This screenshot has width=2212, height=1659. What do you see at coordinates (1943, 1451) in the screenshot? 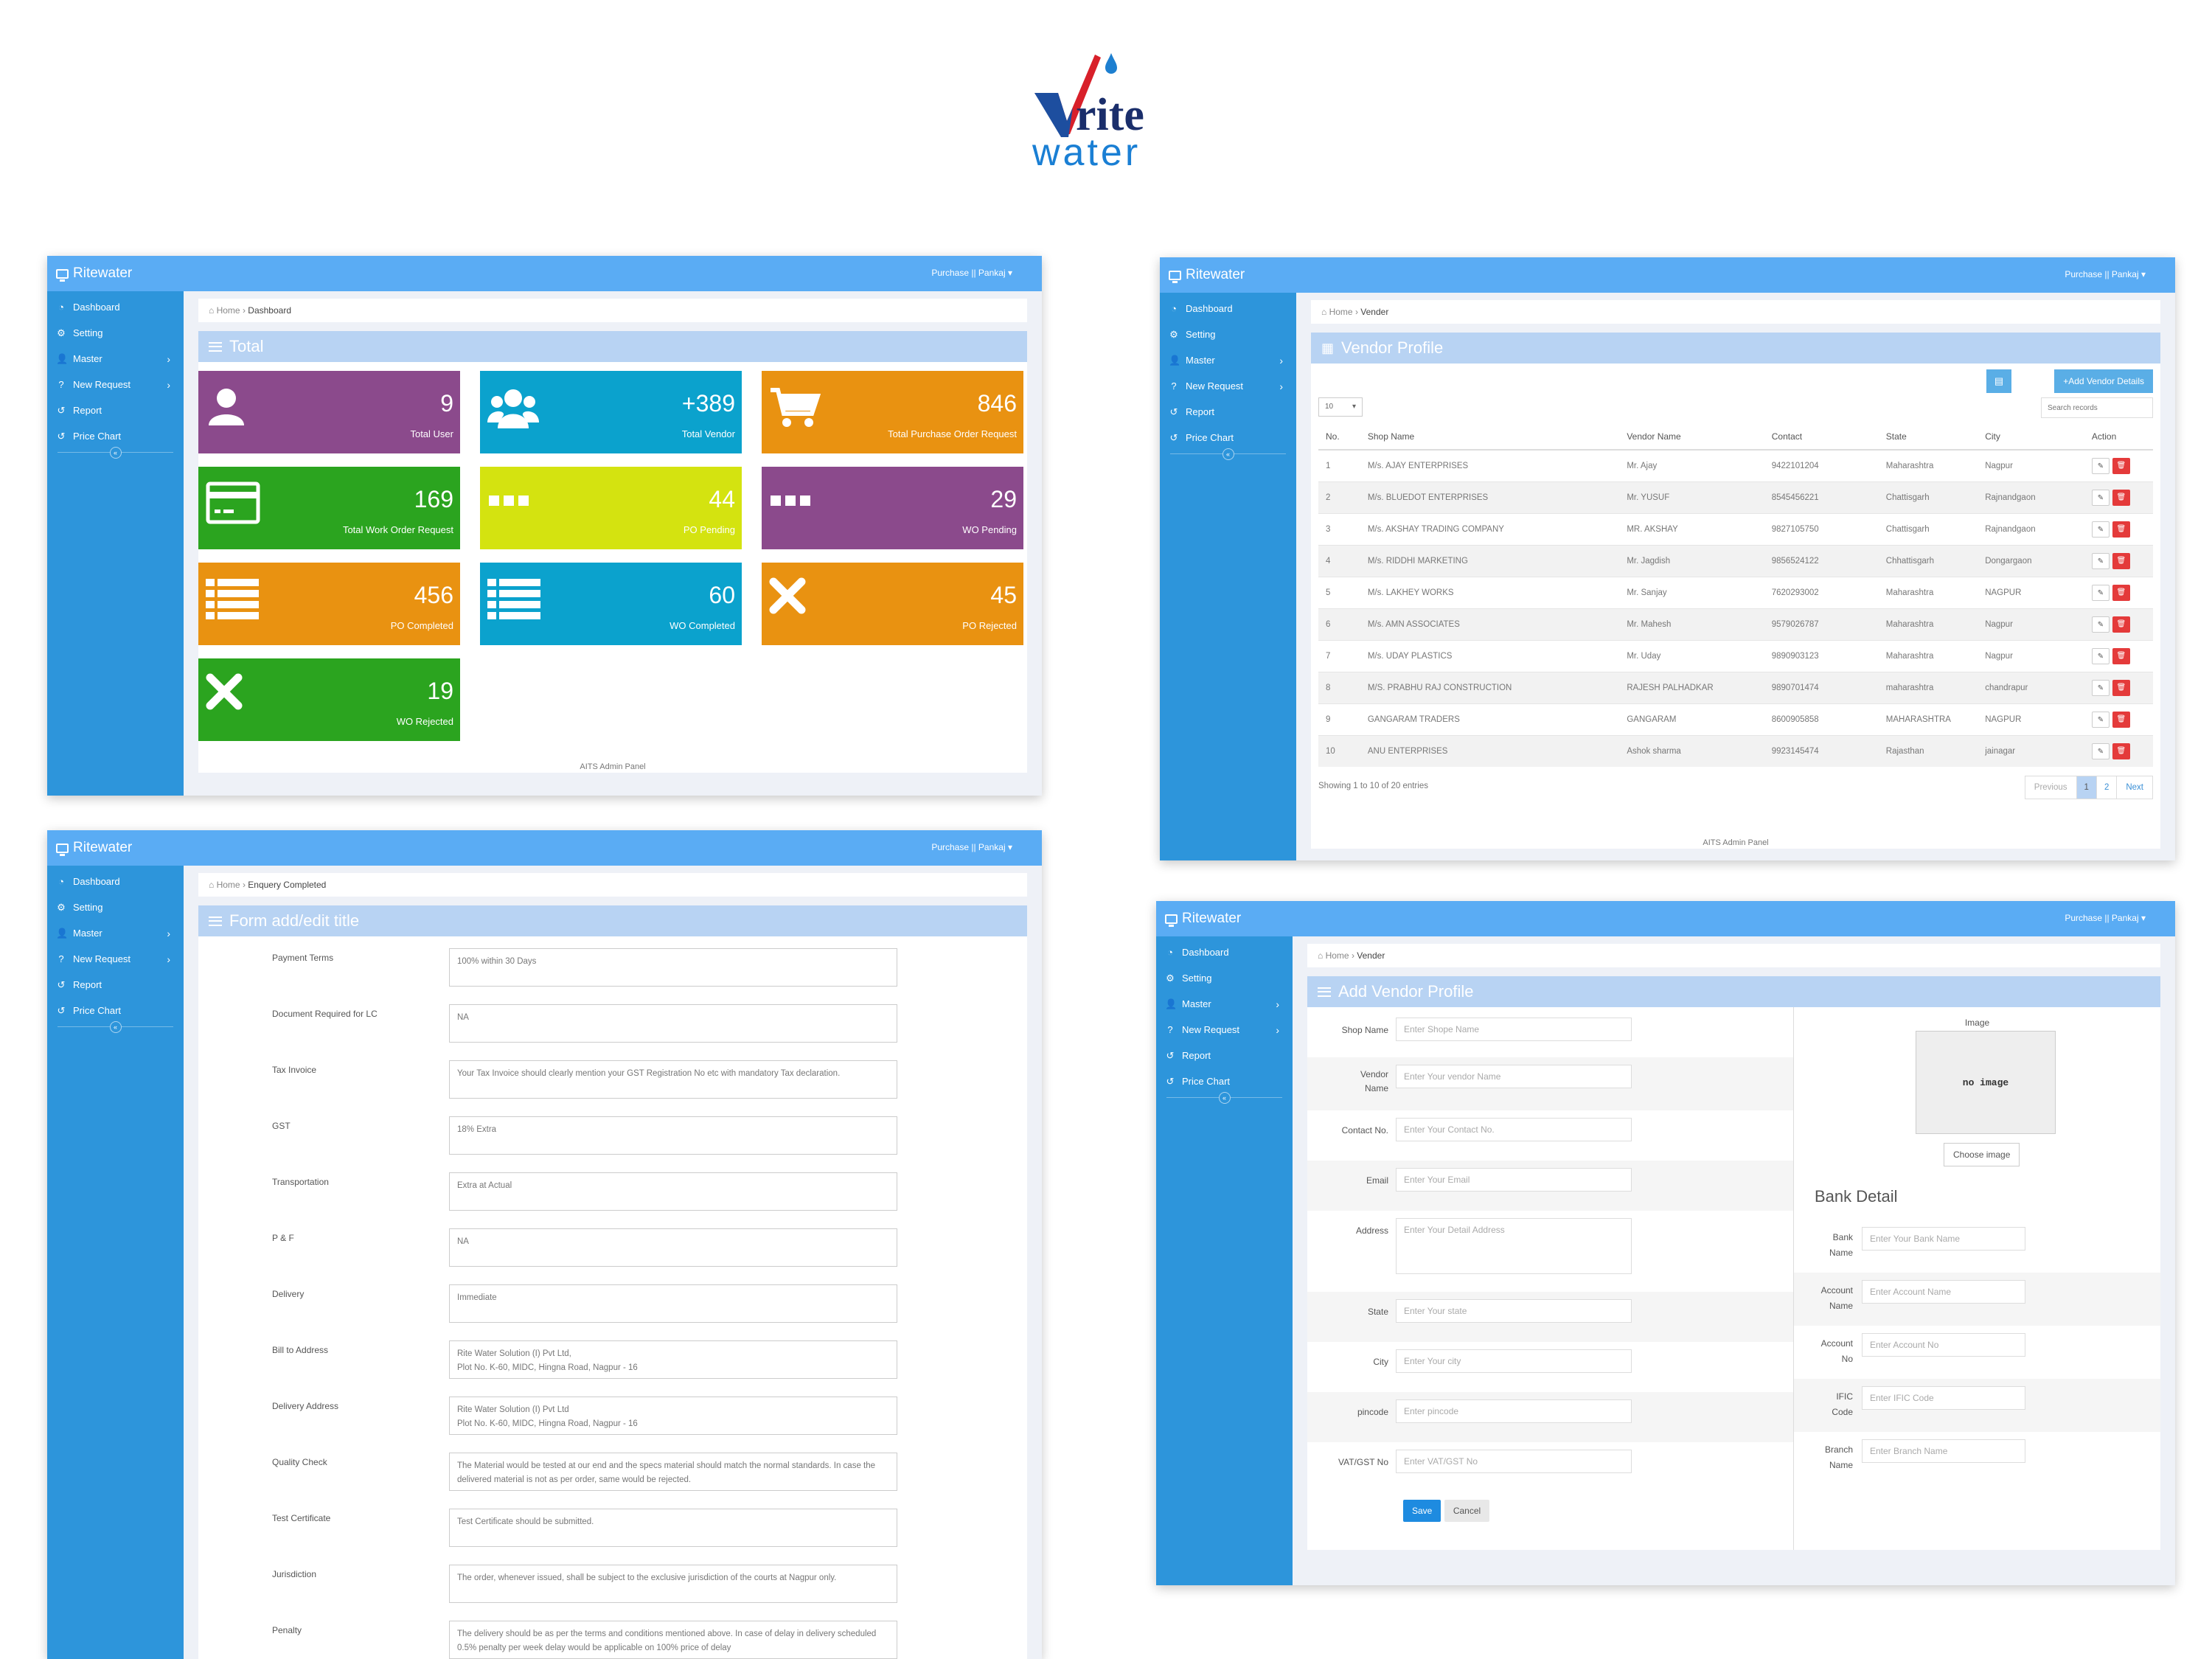
I see `text-input: Enter Branch Name` at bounding box center [1943, 1451].